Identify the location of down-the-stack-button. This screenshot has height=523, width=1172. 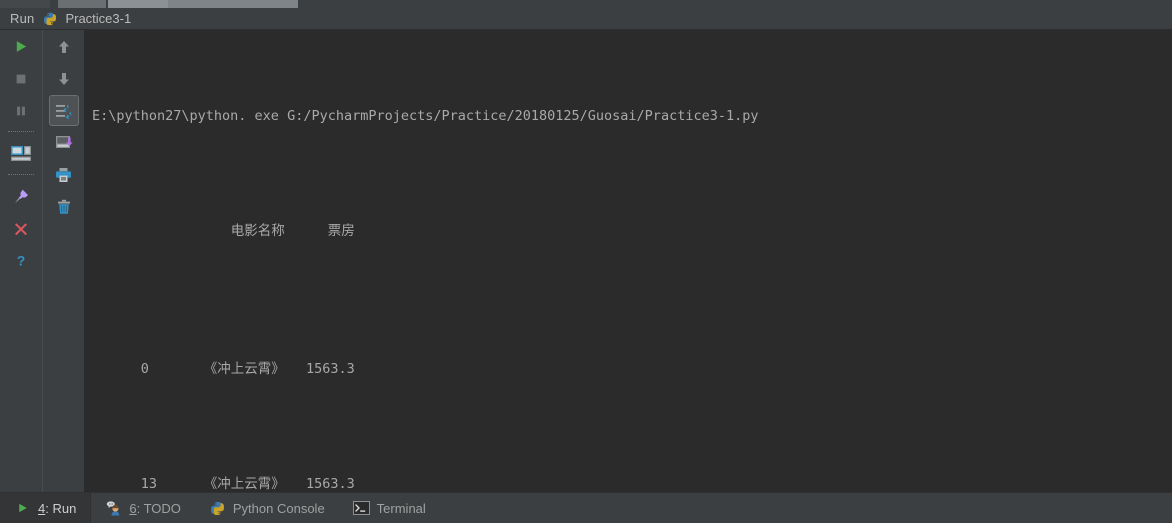
(64, 78).